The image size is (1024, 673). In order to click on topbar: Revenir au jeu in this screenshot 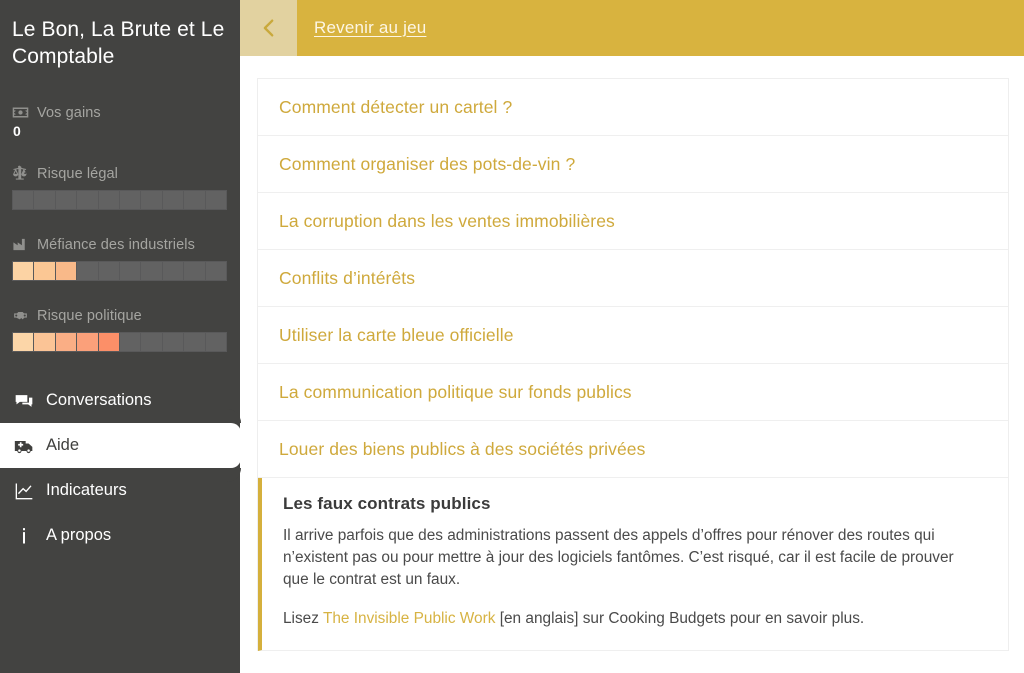, I will do `click(632, 28)`.